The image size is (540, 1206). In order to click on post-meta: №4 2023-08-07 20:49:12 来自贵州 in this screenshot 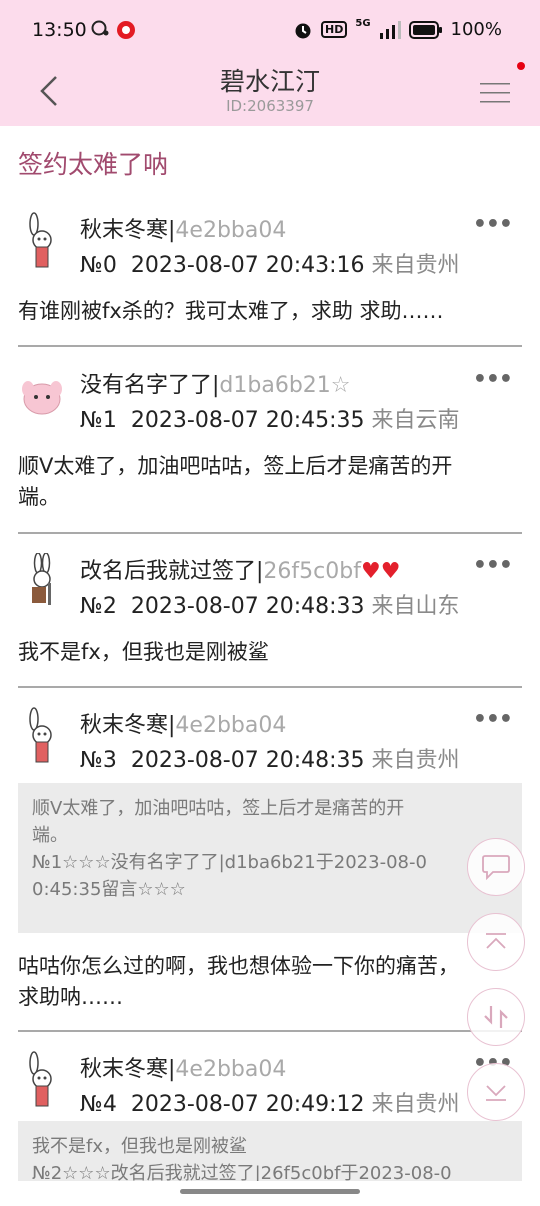, I will do `click(270, 1104)`.